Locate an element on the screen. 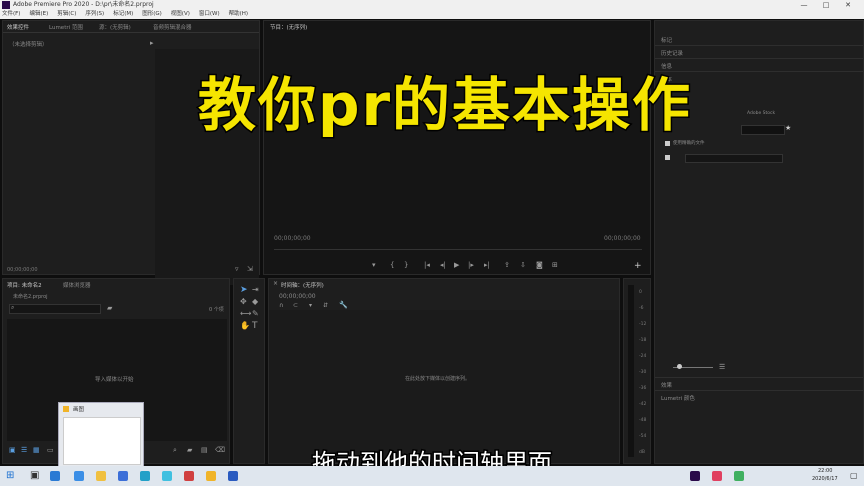 Image resolution: width=864 pixels, height=486 pixels. add-marker-icon: ▾ is located at coordinates (310, 305).